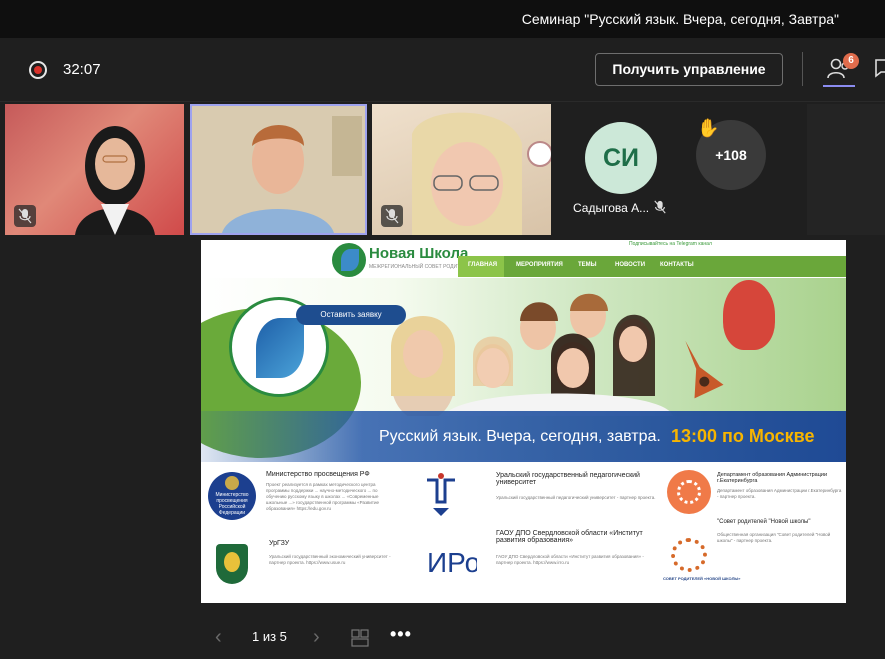 Image resolution: width=885 pixels, height=659 pixels. What do you see at coordinates (82, 69) in the screenshot?
I see `meeting-timer: 32:07` at bounding box center [82, 69].